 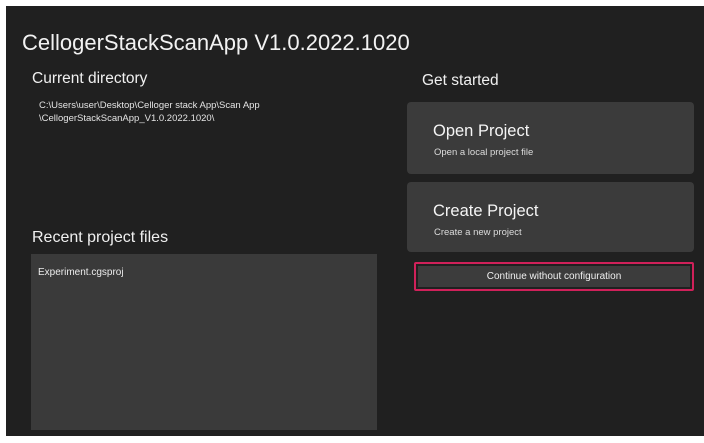 What do you see at coordinates (100, 237) in the screenshot?
I see `recent-files-heading: Recent project files` at bounding box center [100, 237].